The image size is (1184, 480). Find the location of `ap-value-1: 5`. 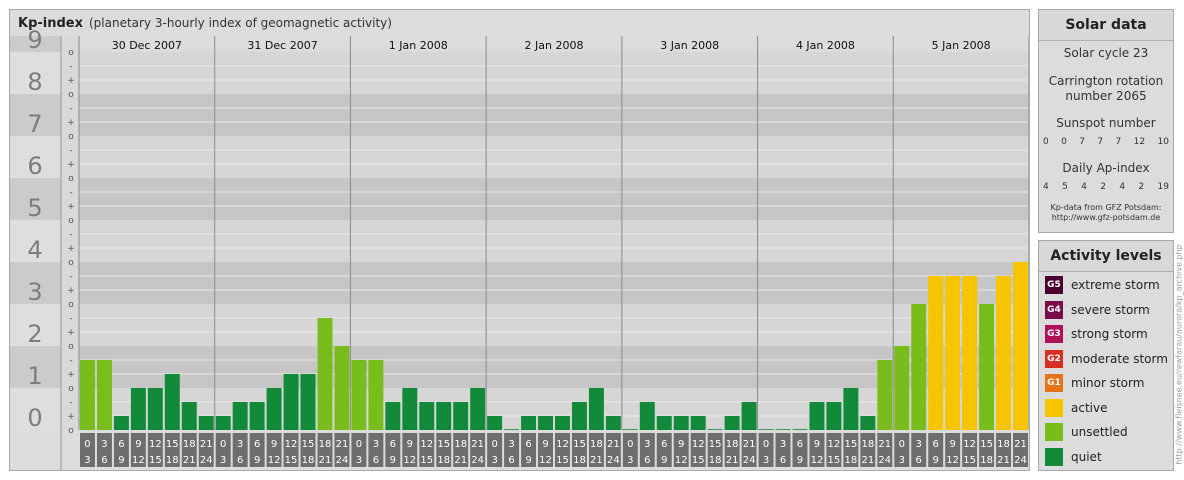

ap-value-1: 5 is located at coordinates (1065, 187).